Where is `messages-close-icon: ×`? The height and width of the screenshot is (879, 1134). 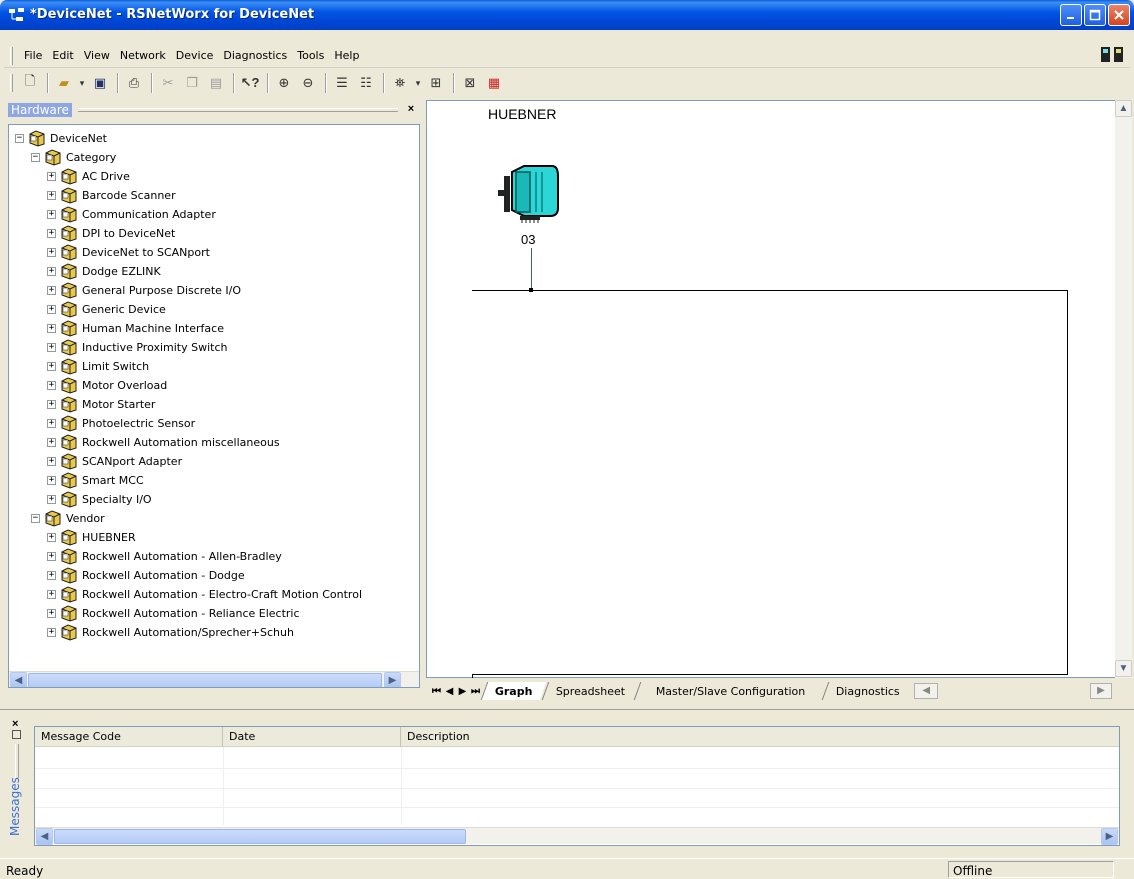
messages-close-icon: × is located at coordinates (15, 724).